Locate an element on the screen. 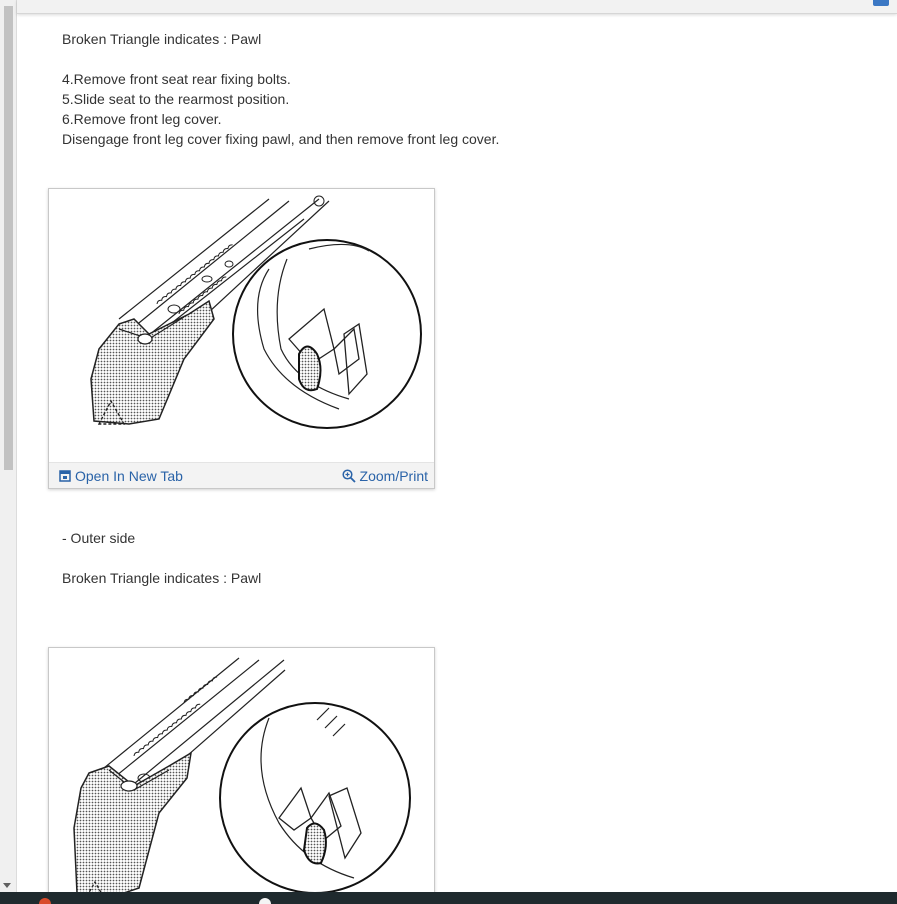  zoom-print-link: Zoom/Print is located at coordinates (384, 476).